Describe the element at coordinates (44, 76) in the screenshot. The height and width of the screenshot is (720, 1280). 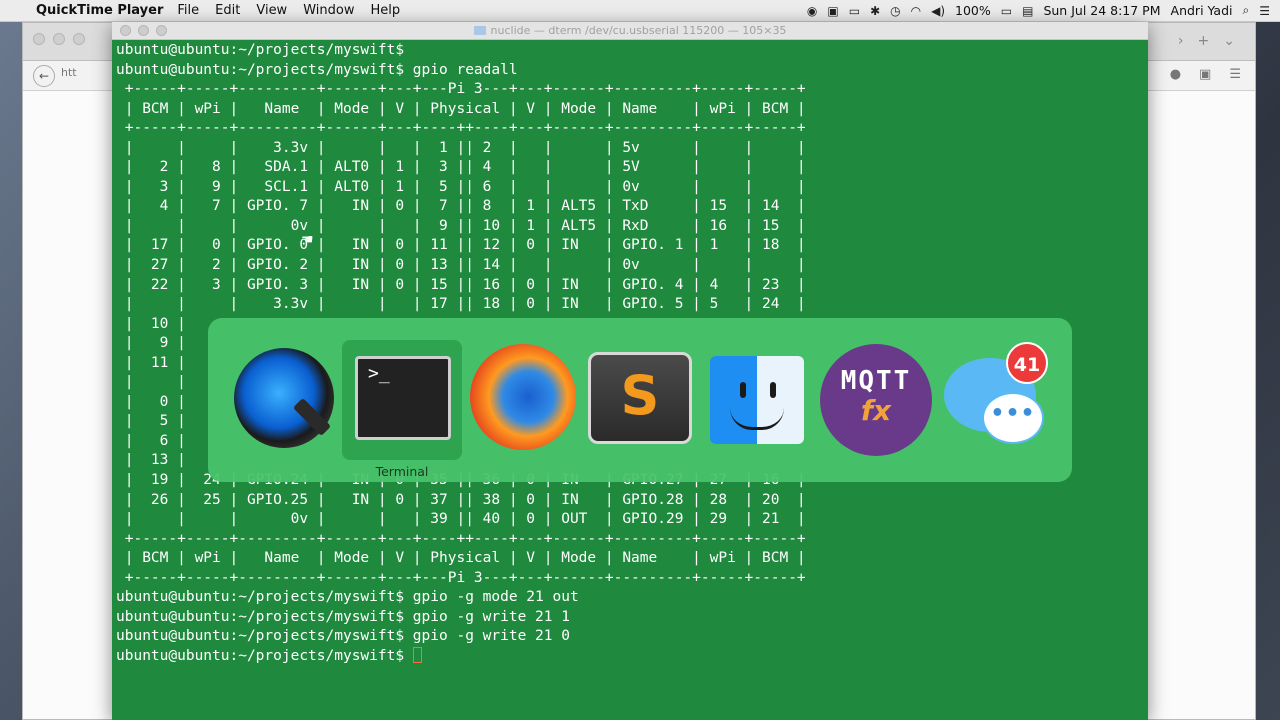
I see `back-icon: ←` at that location.